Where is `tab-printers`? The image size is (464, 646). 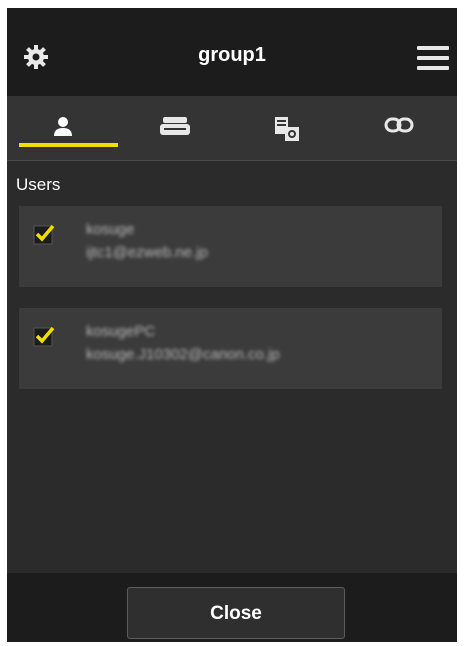
tab-printers is located at coordinates (175, 128).